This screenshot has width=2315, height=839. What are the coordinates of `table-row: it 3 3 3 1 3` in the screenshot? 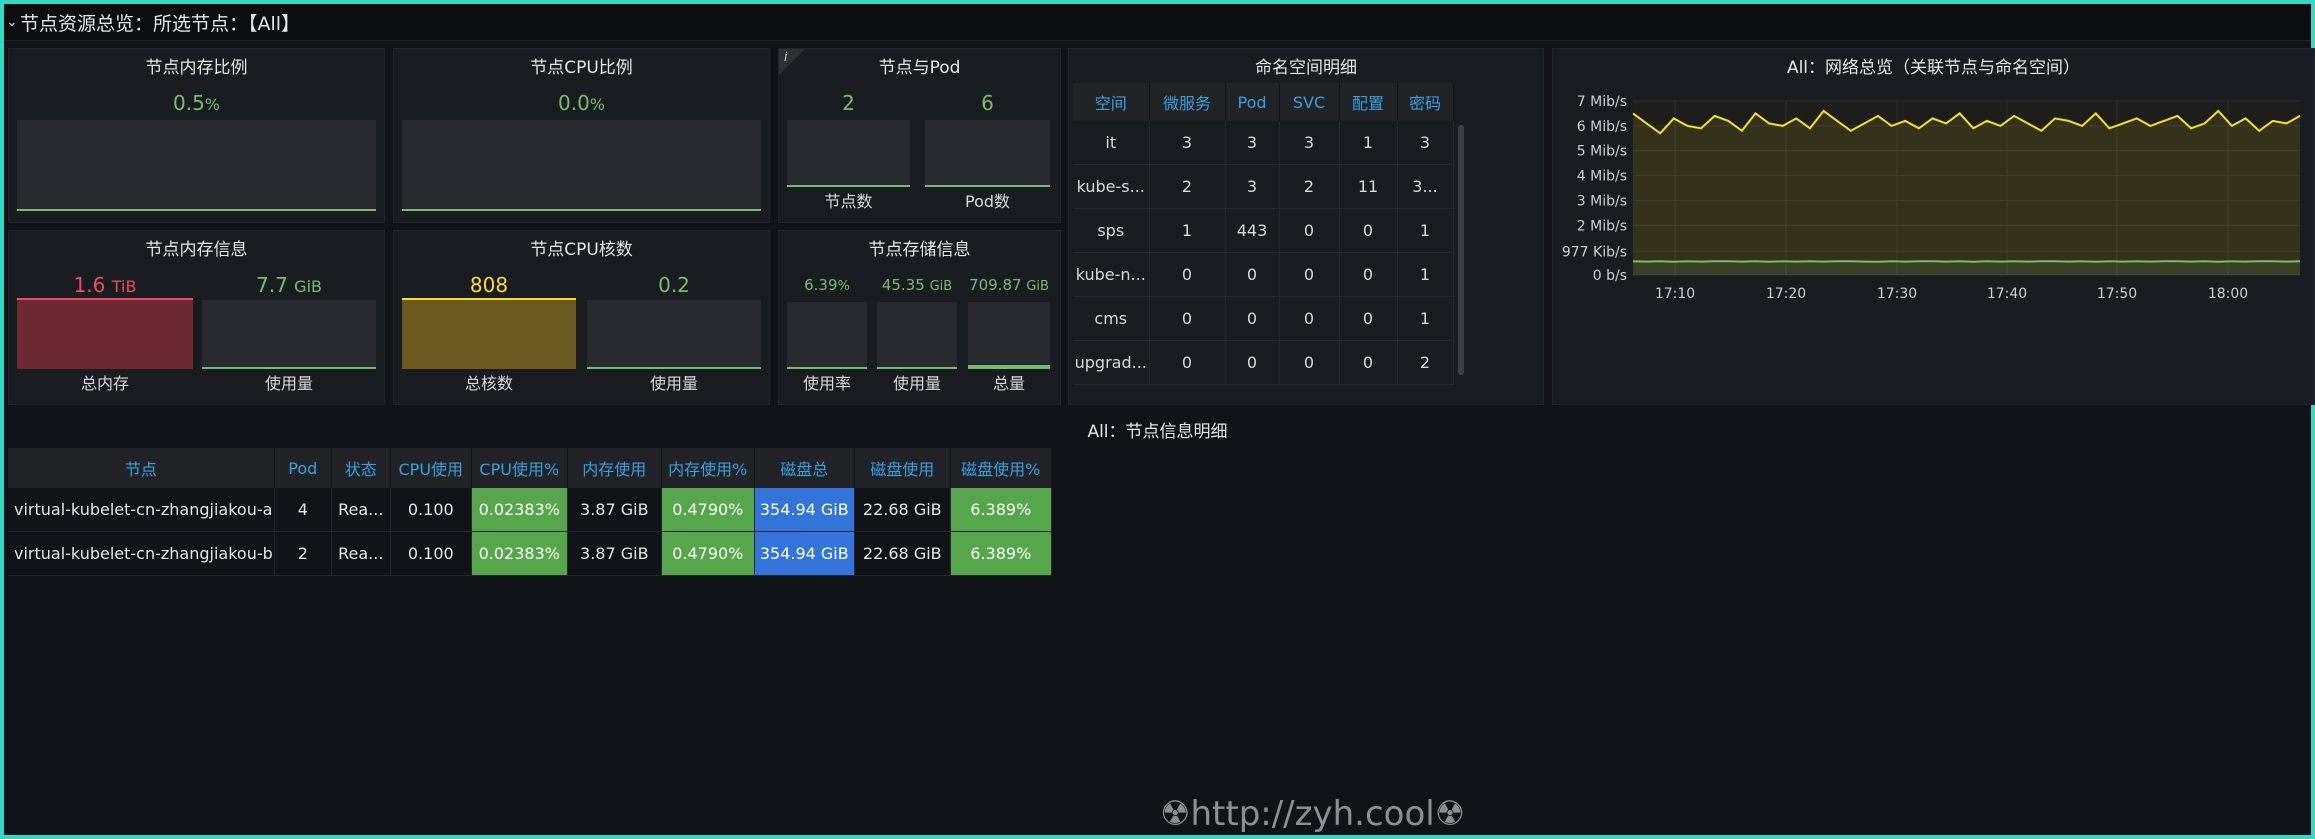 It's located at (1263, 143).